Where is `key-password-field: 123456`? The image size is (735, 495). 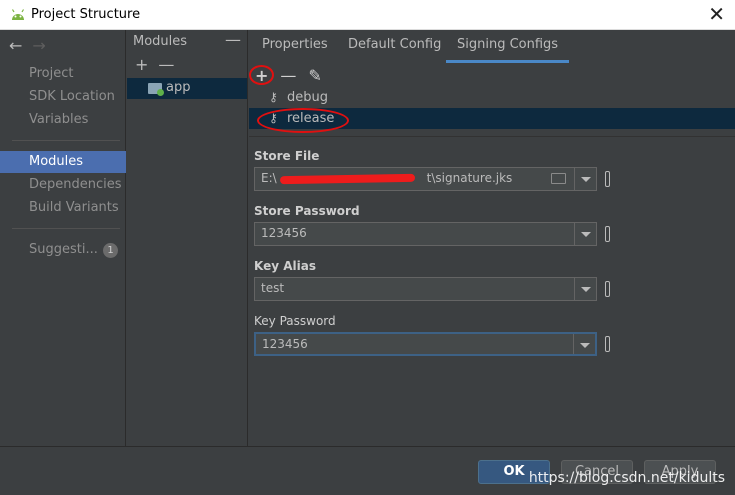 key-password-field: 123456 is located at coordinates (425, 344).